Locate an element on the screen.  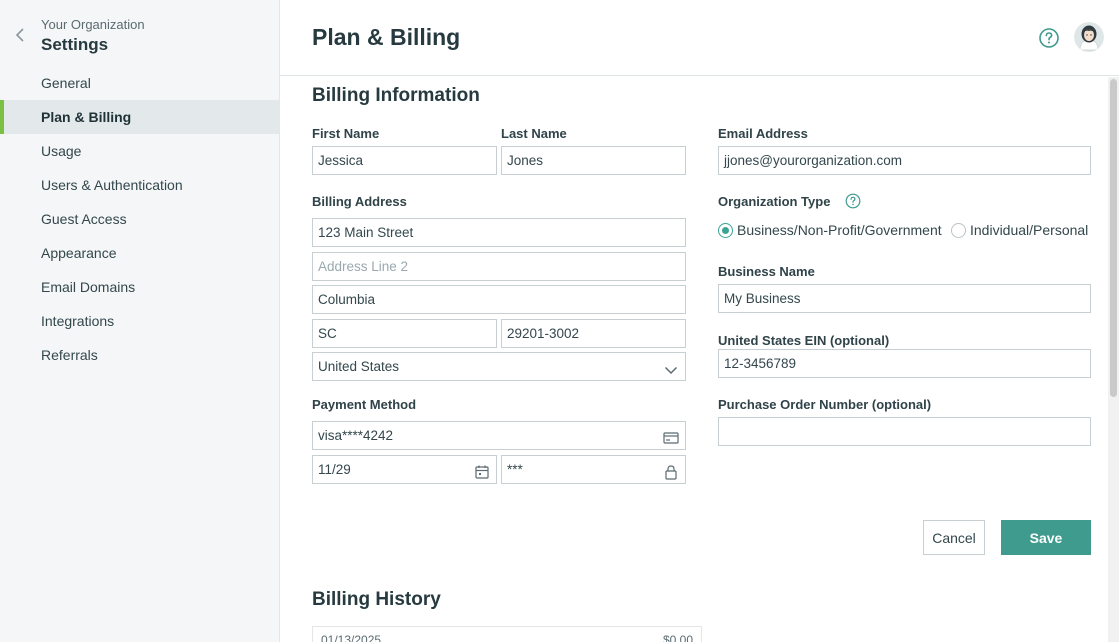
last-name-field: Jones is located at coordinates (593, 160).